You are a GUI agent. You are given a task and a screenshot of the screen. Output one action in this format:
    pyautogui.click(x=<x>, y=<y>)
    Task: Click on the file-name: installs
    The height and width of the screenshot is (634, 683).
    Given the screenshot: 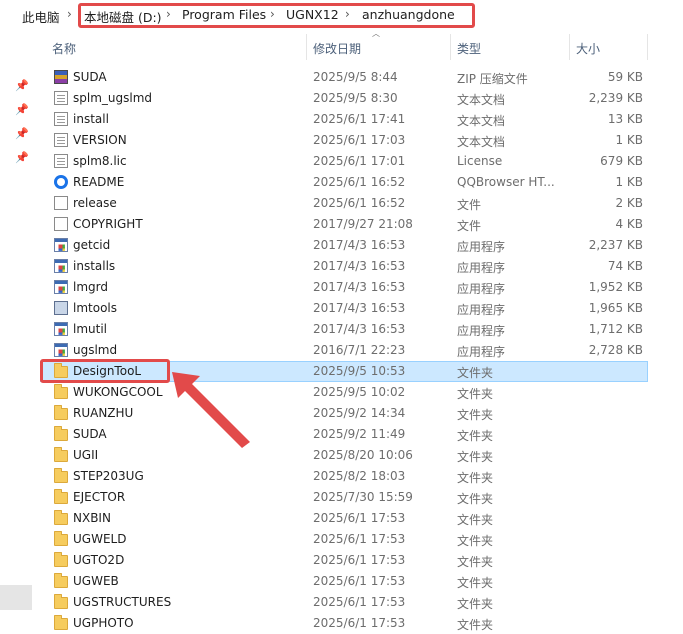 What is the action you would take?
    pyautogui.click(x=94, y=266)
    